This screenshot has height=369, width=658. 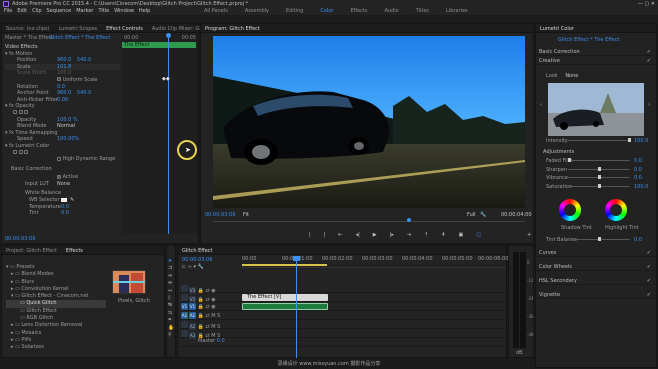 I want to click on pen-mask-icon, so click(x=26, y=152).